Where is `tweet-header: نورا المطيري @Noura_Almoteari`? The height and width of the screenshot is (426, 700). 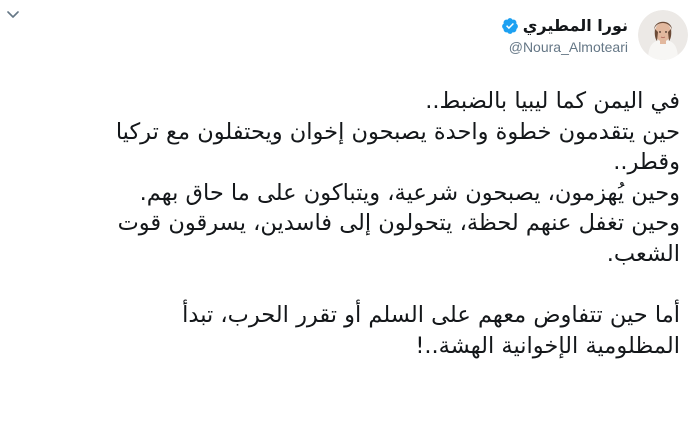 tweet-header: نورا المطيري @Noura_Almoteari is located at coordinates (594, 35).